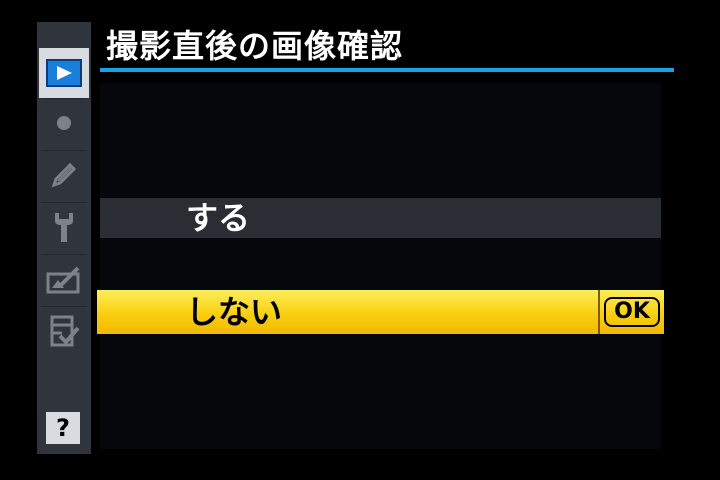 The height and width of the screenshot is (480, 720). What do you see at coordinates (234, 312) in the screenshot?
I see `option-label: しない` at bounding box center [234, 312].